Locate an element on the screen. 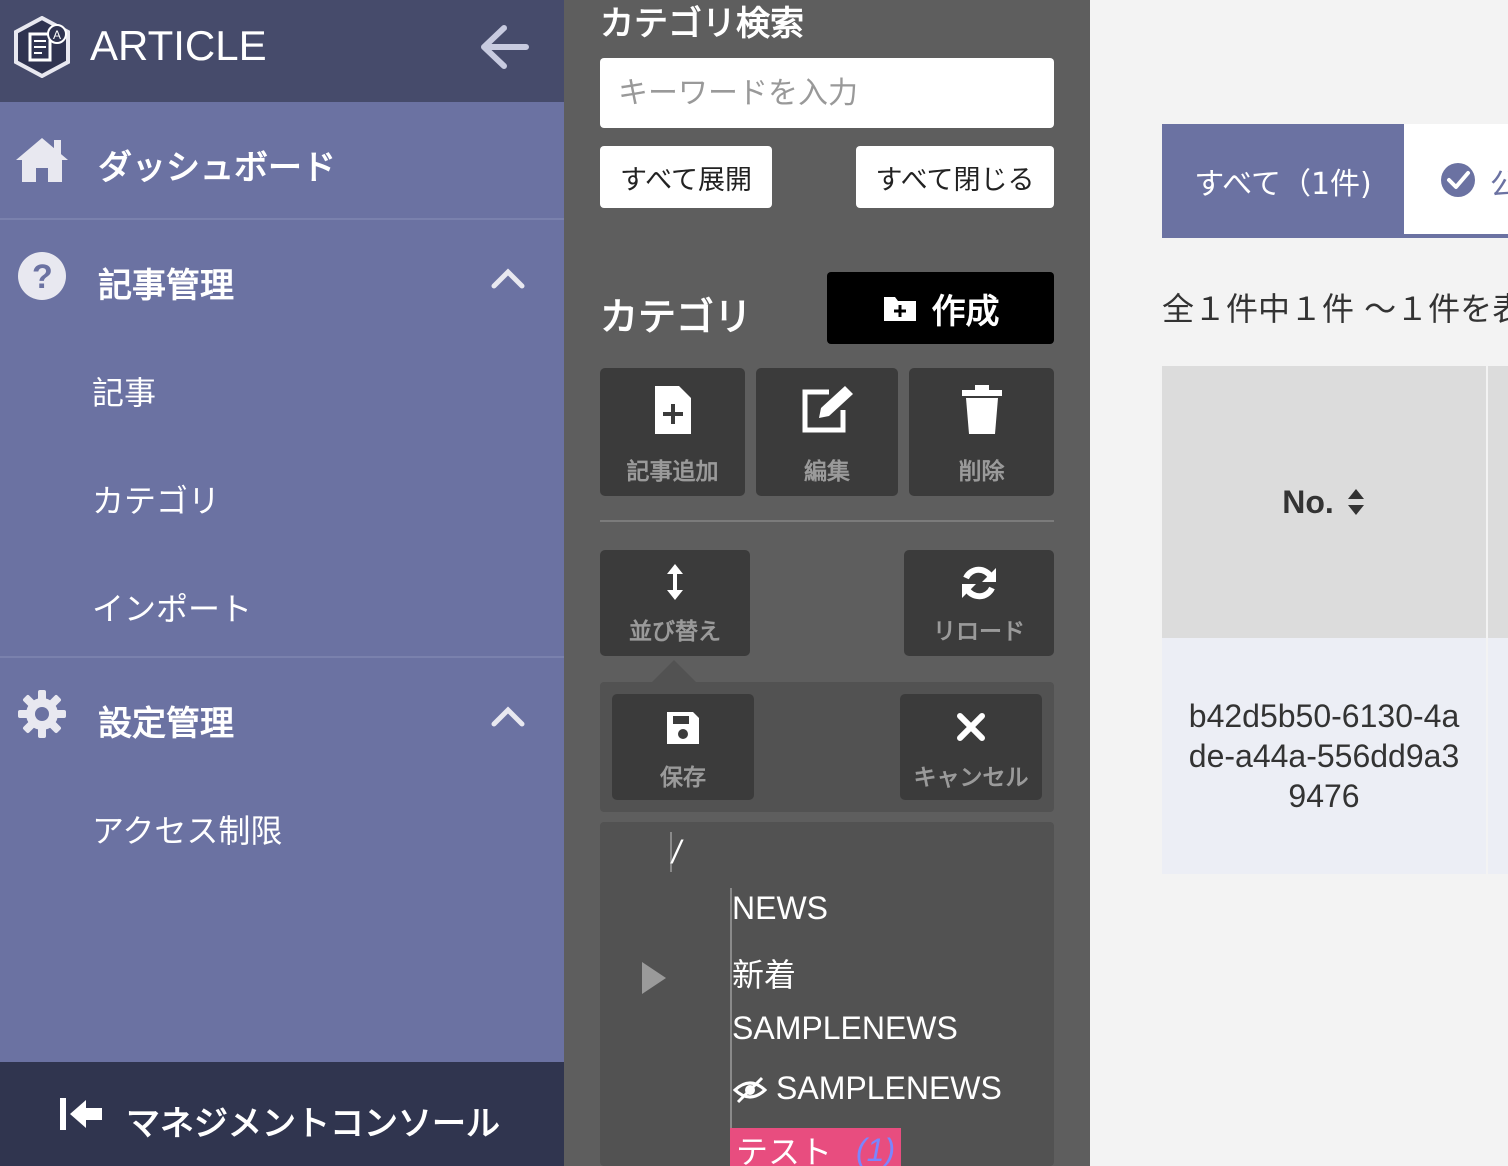  delete-label: 削除 is located at coordinates (981, 472).